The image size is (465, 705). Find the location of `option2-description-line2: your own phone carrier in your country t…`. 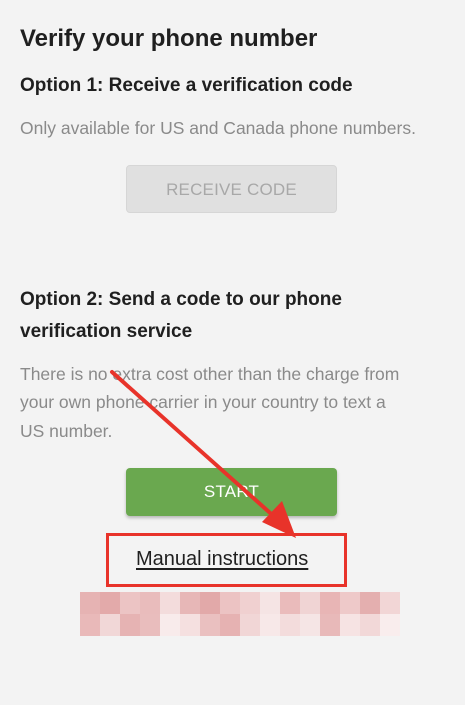

option2-description-line2: your own phone carrier in your country t… is located at coordinates (203, 402).